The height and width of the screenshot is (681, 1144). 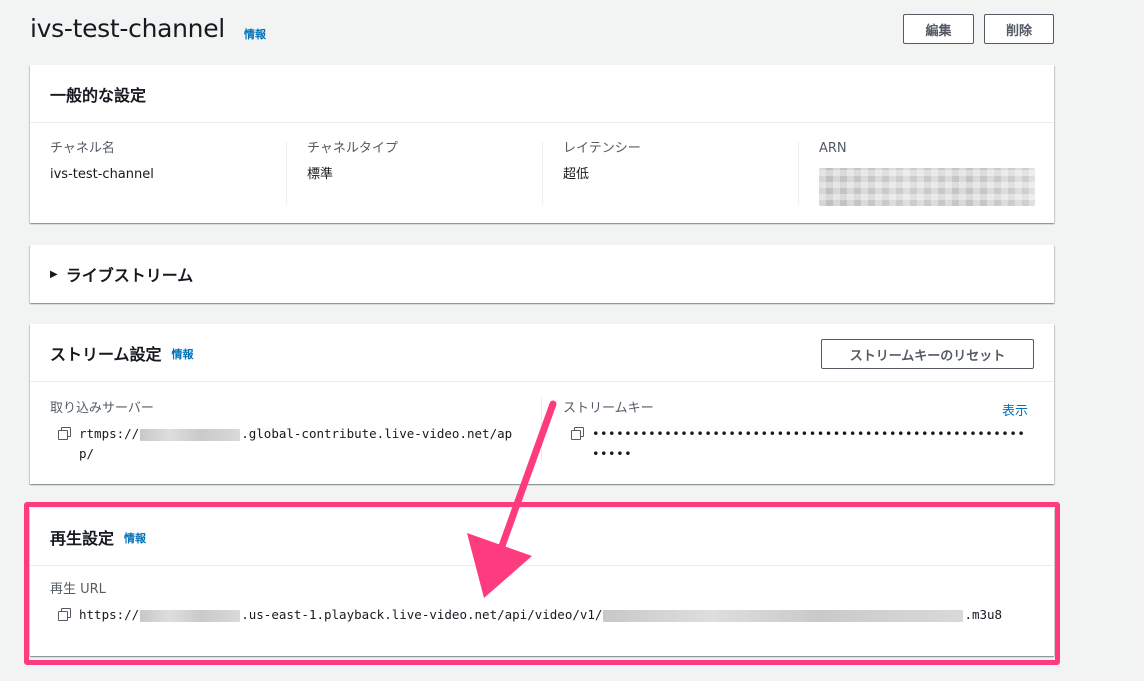 I want to click on live-stream-toggle: ▶ ライブストリーム, so click(x=542, y=274).